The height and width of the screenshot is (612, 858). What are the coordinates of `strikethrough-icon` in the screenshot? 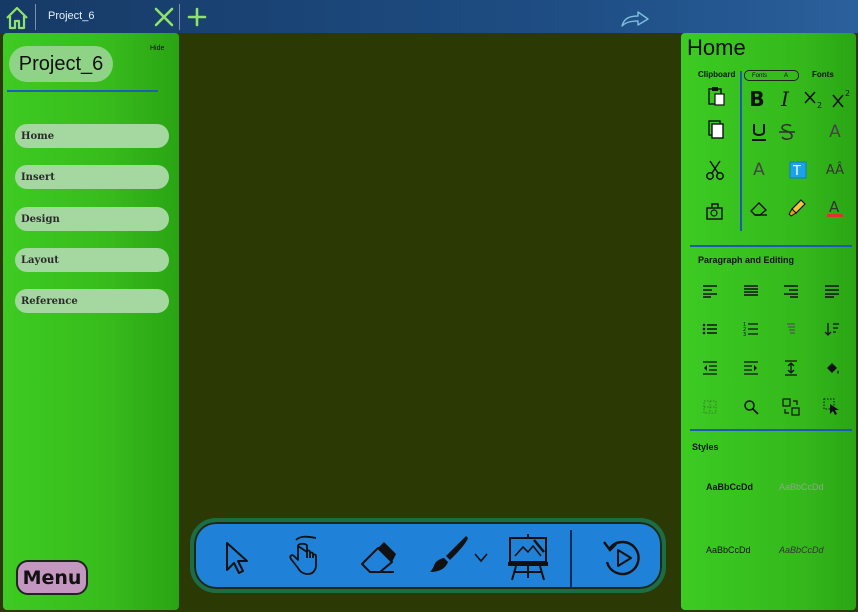 It's located at (787, 132).